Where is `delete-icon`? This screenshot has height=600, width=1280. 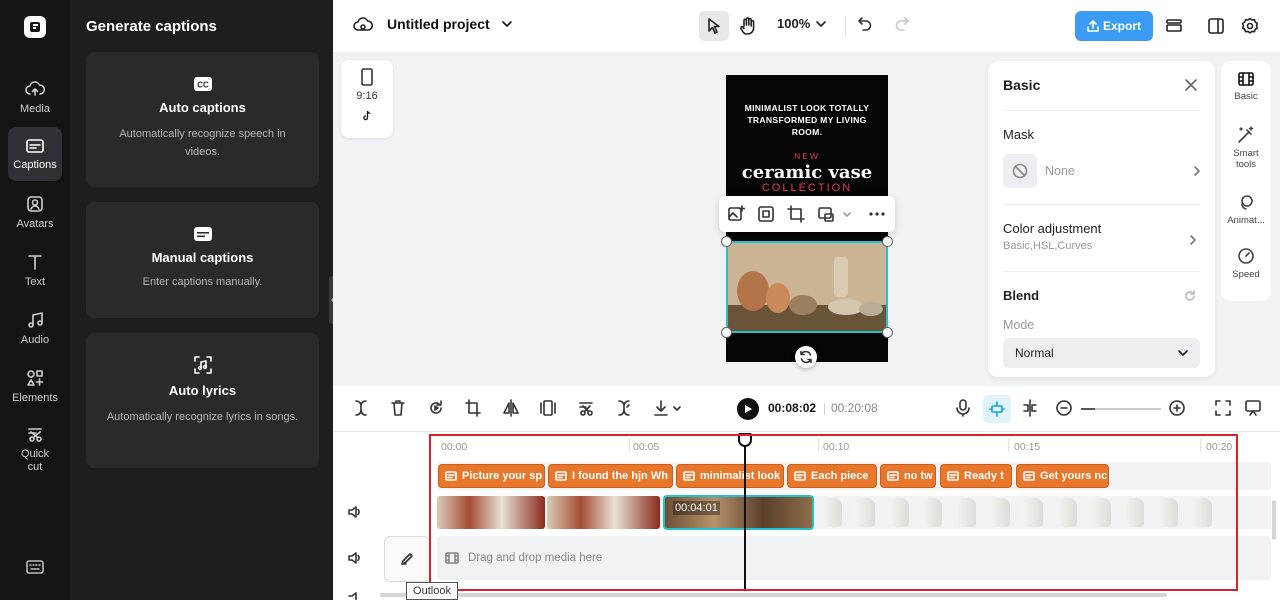 delete-icon is located at coordinates (398, 408).